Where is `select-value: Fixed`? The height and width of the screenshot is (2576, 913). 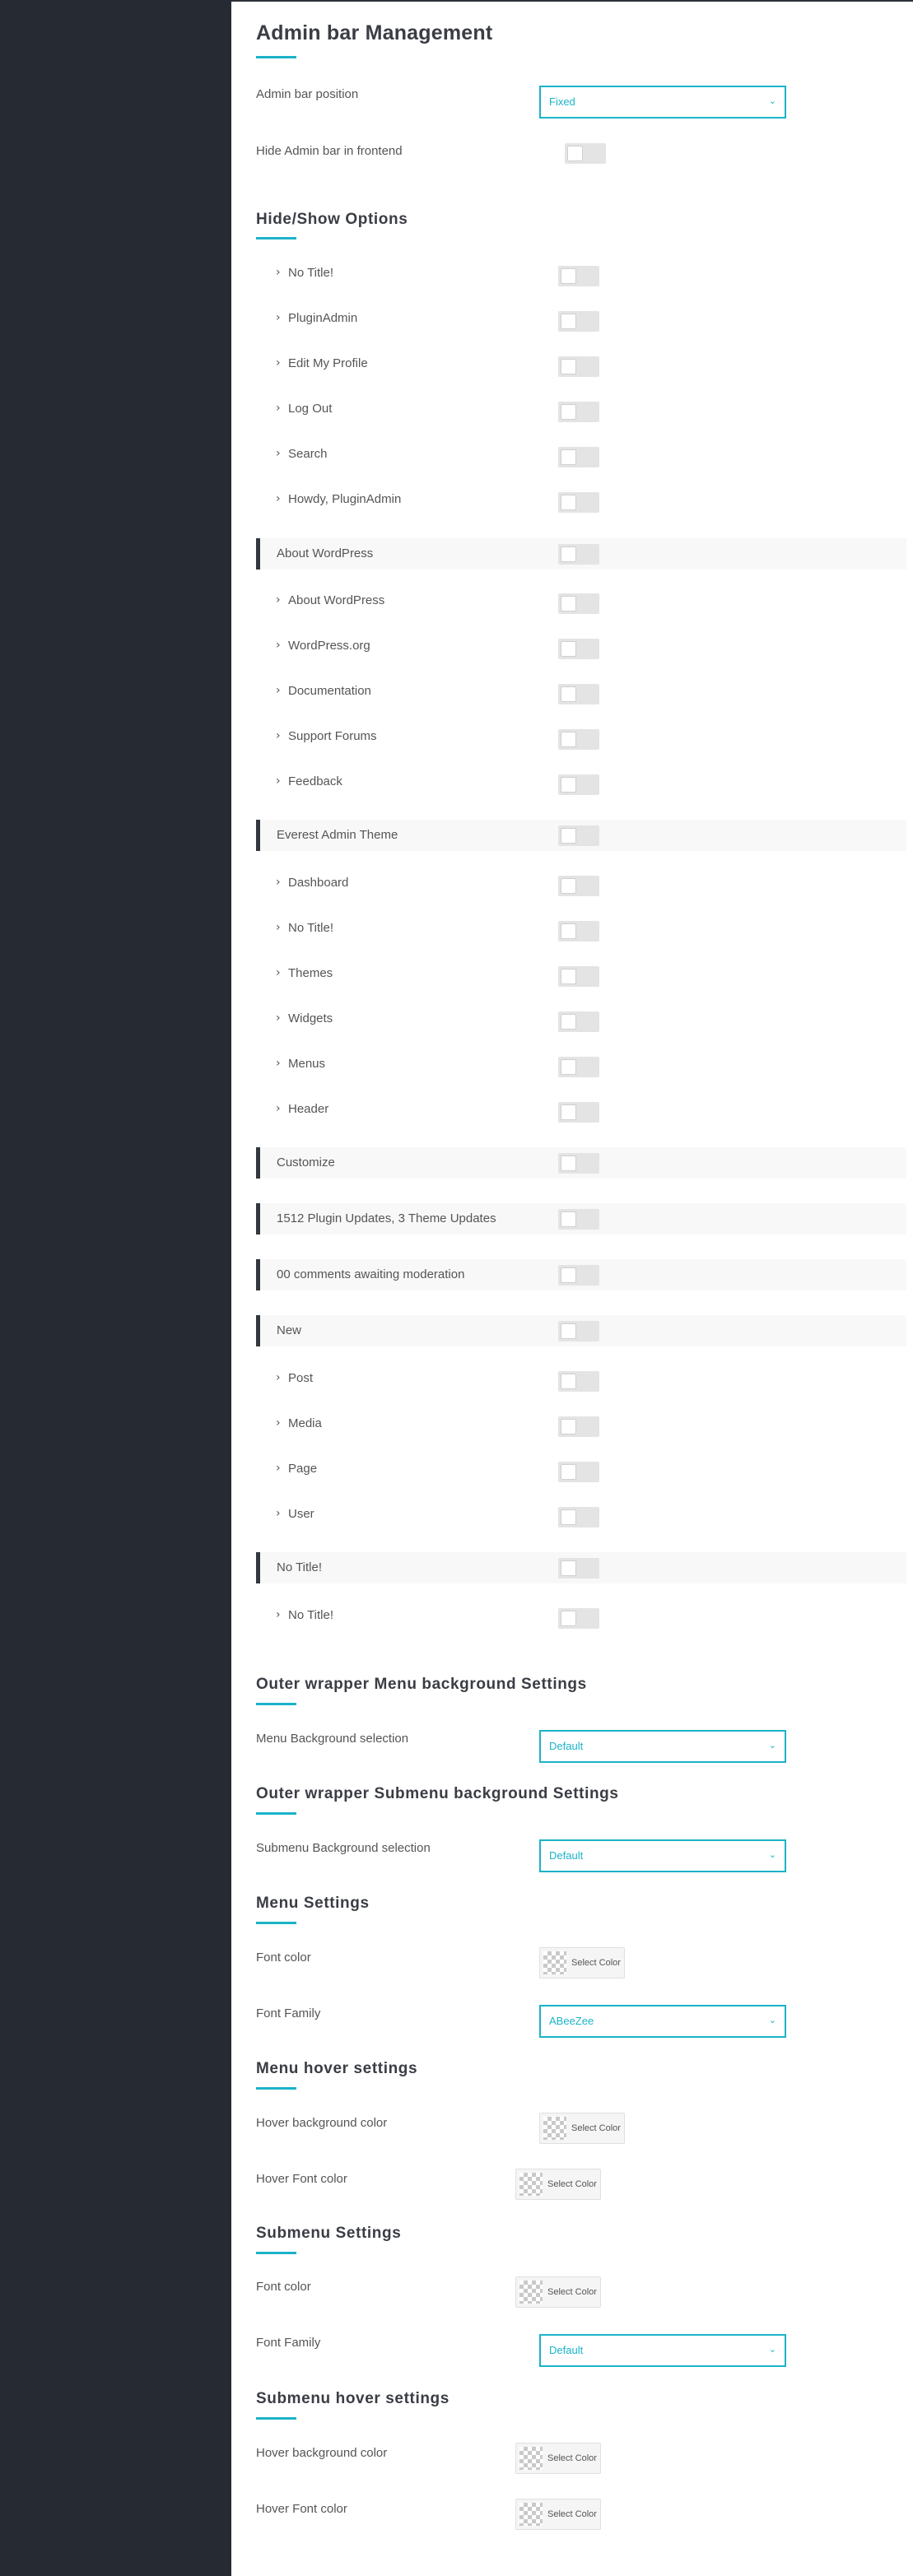 select-value: Fixed is located at coordinates (562, 101).